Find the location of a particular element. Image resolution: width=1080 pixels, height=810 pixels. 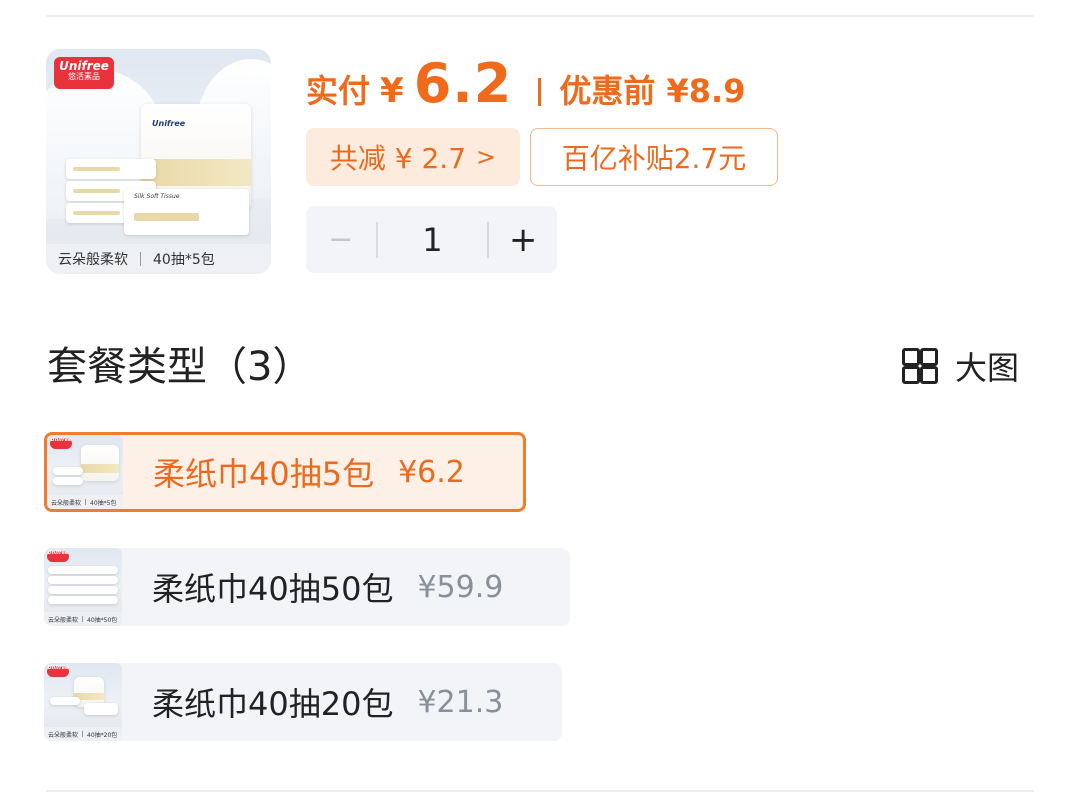

subsidy-text: 百亿补贴2.7元 is located at coordinates (654, 158).